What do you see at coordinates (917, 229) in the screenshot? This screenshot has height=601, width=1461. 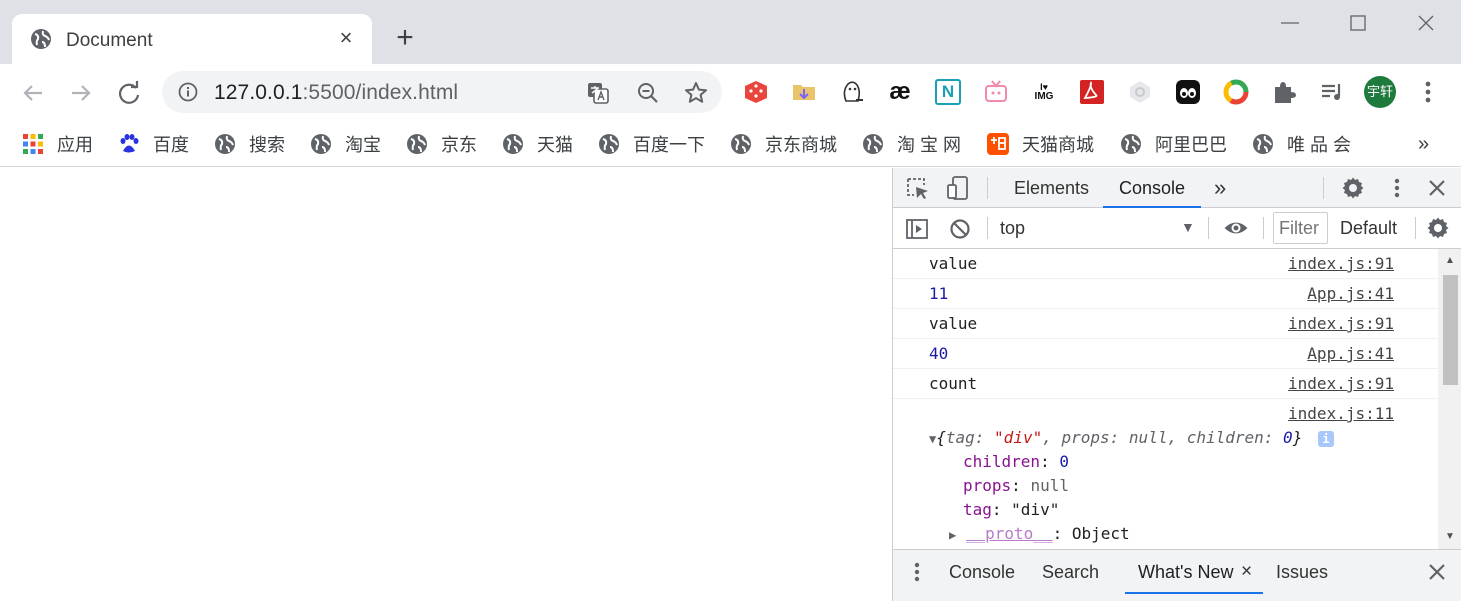 I see `sidebar-toggle-icon` at bounding box center [917, 229].